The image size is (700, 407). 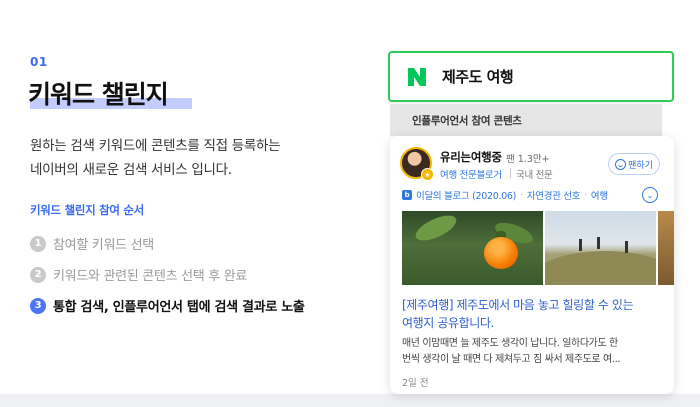 What do you see at coordinates (150, 276) in the screenshot?
I see `step-label: 키워드와 관련된 콘텐츠 선택 후 완료` at bounding box center [150, 276].